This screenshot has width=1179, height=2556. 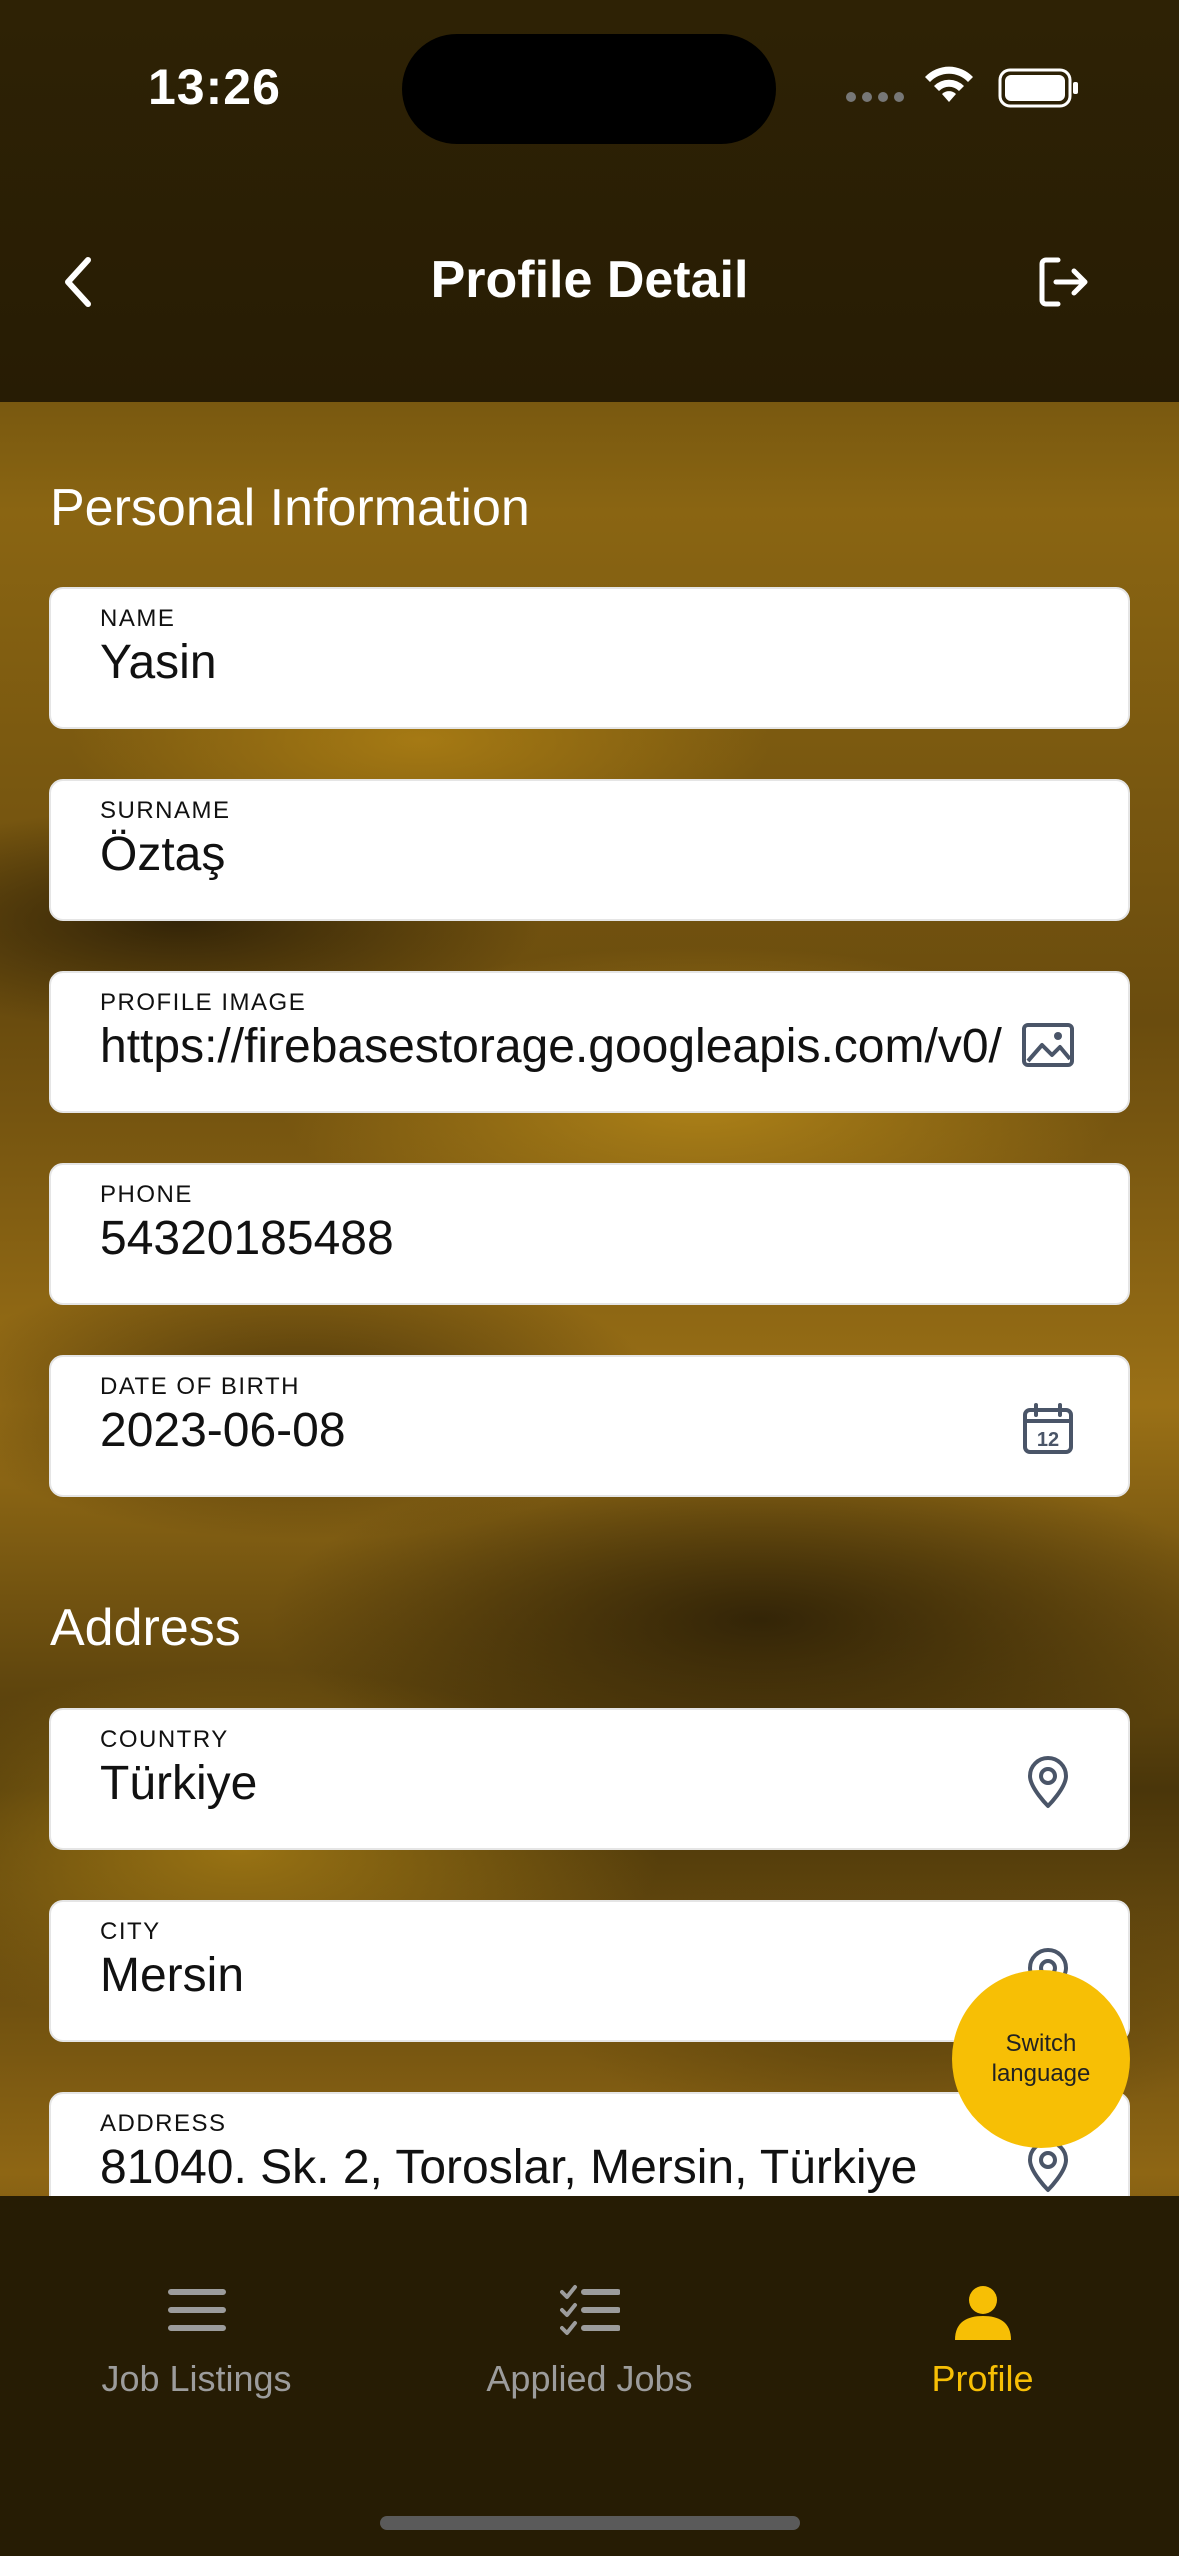 I want to click on section-title-address: Address, so click(x=145, y=1628).